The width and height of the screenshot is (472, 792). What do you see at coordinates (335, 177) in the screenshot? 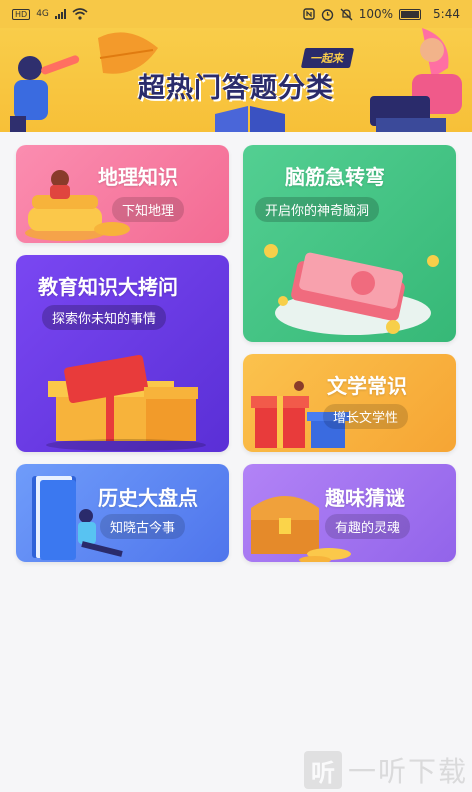
I see `card-title: 脑筋急转弯` at bounding box center [335, 177].